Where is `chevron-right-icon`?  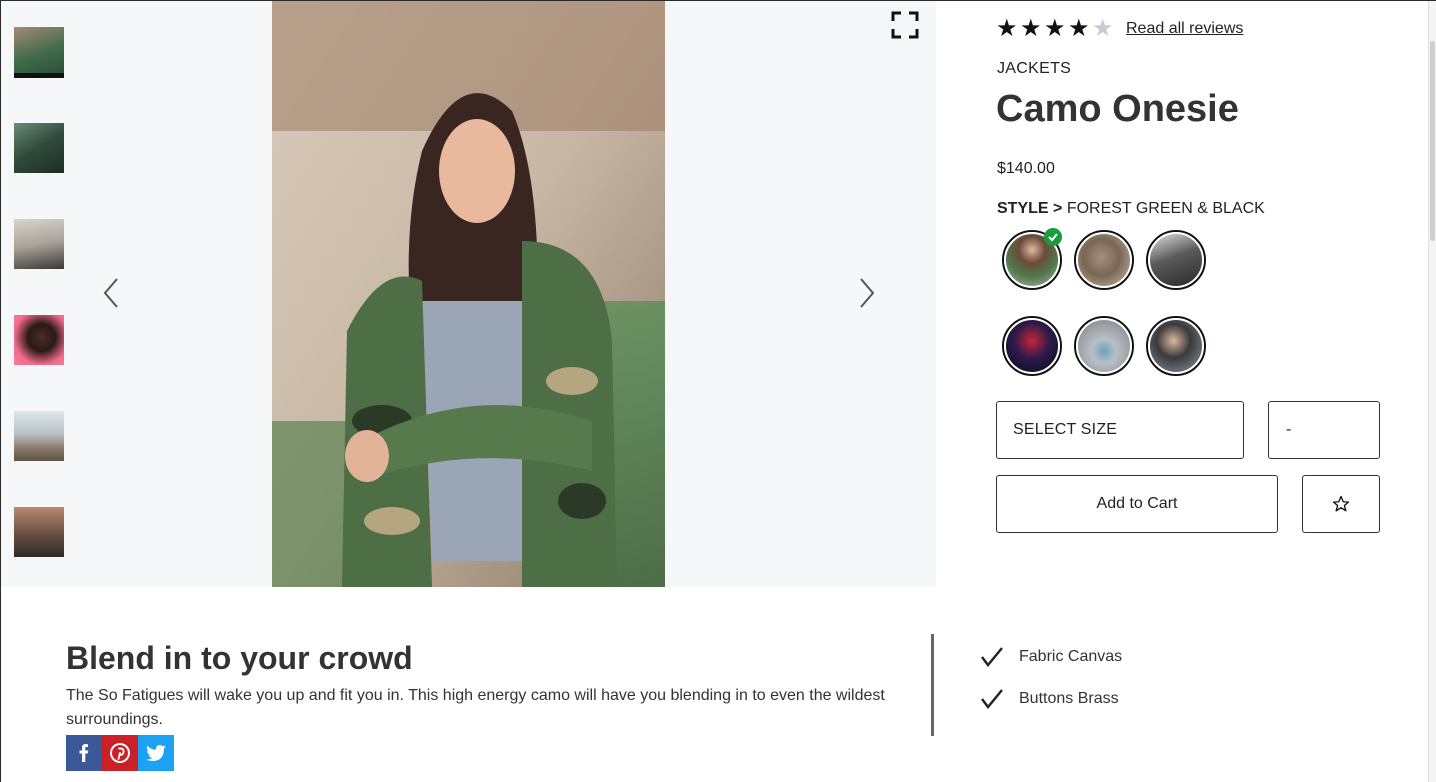
chevron-right-icon is located at coordinates (866, 293).